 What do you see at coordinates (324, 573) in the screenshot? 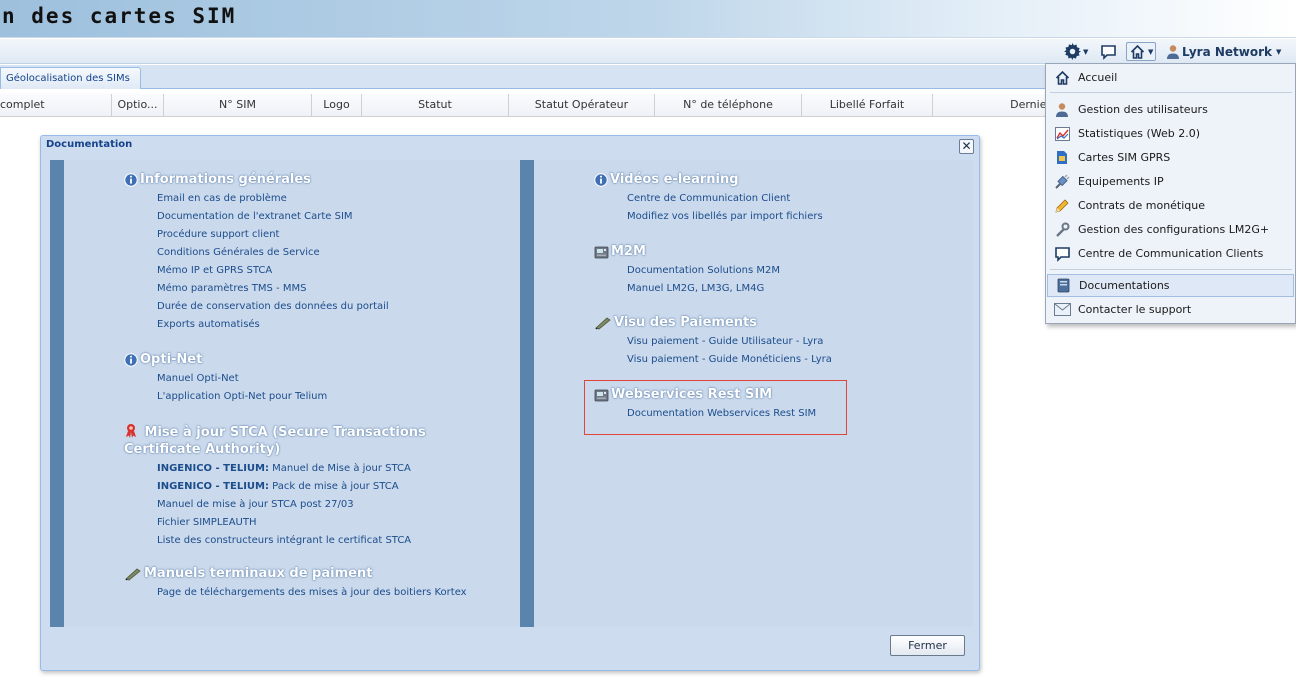
I see `section-title: Manuels terminaux de paiment` at bounding box center [324, 573].